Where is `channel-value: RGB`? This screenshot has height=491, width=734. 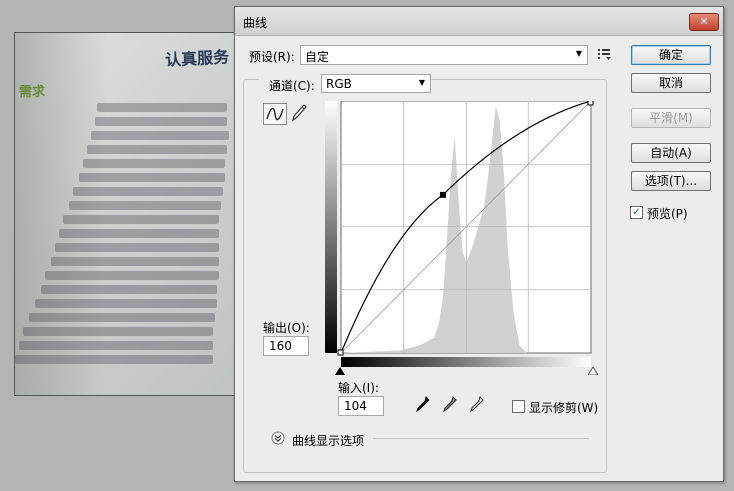
channel-value: RGB is located at coordinates (339, 84).